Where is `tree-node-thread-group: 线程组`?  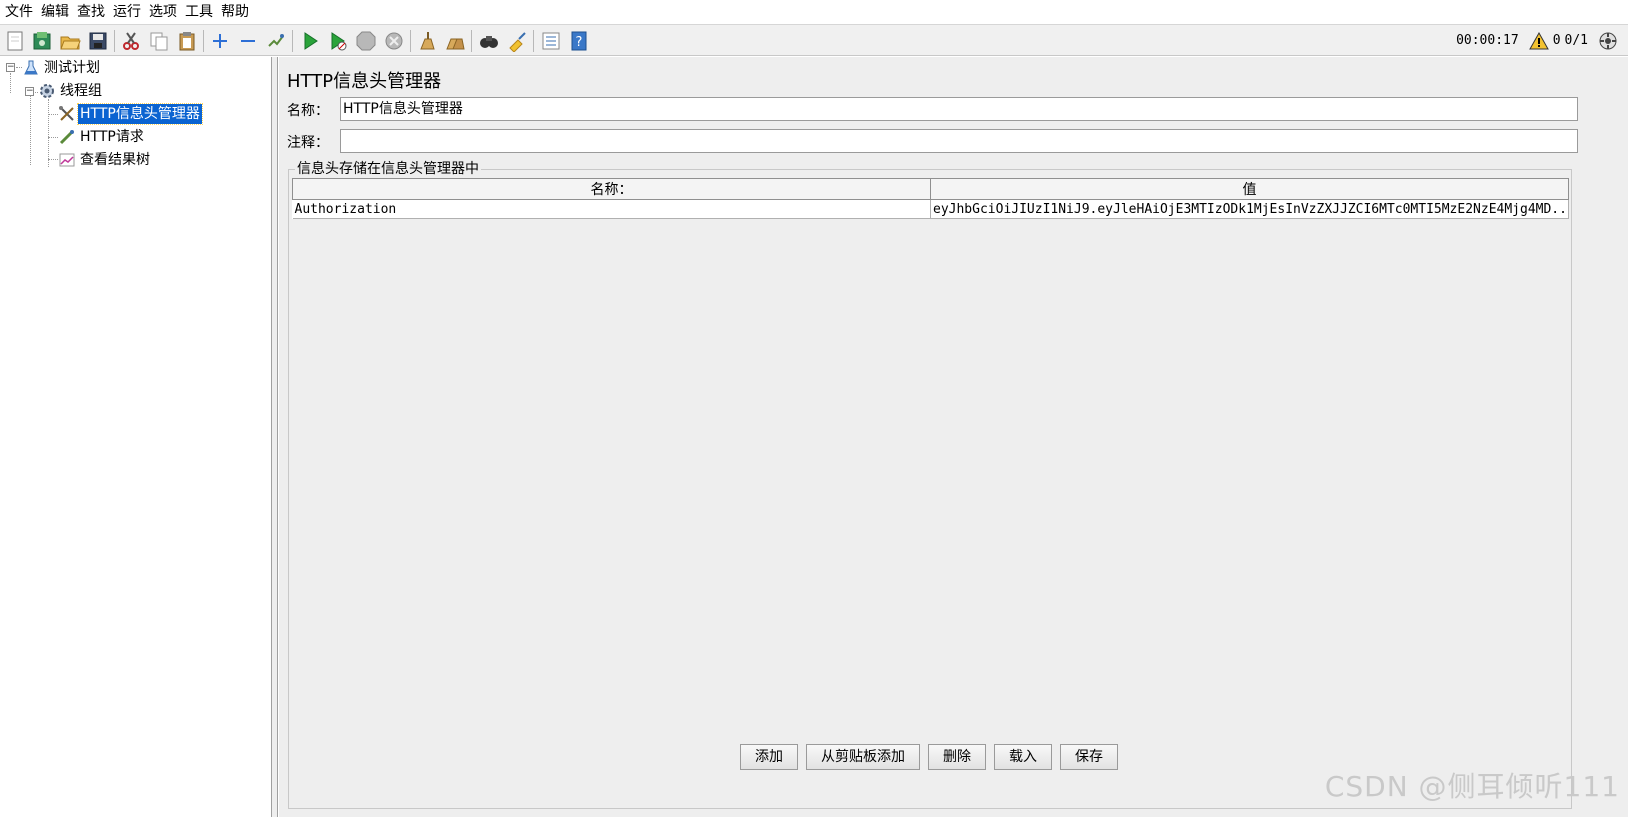
tree-node-thread-group: 线程组 is located at coordinates (71, 91).